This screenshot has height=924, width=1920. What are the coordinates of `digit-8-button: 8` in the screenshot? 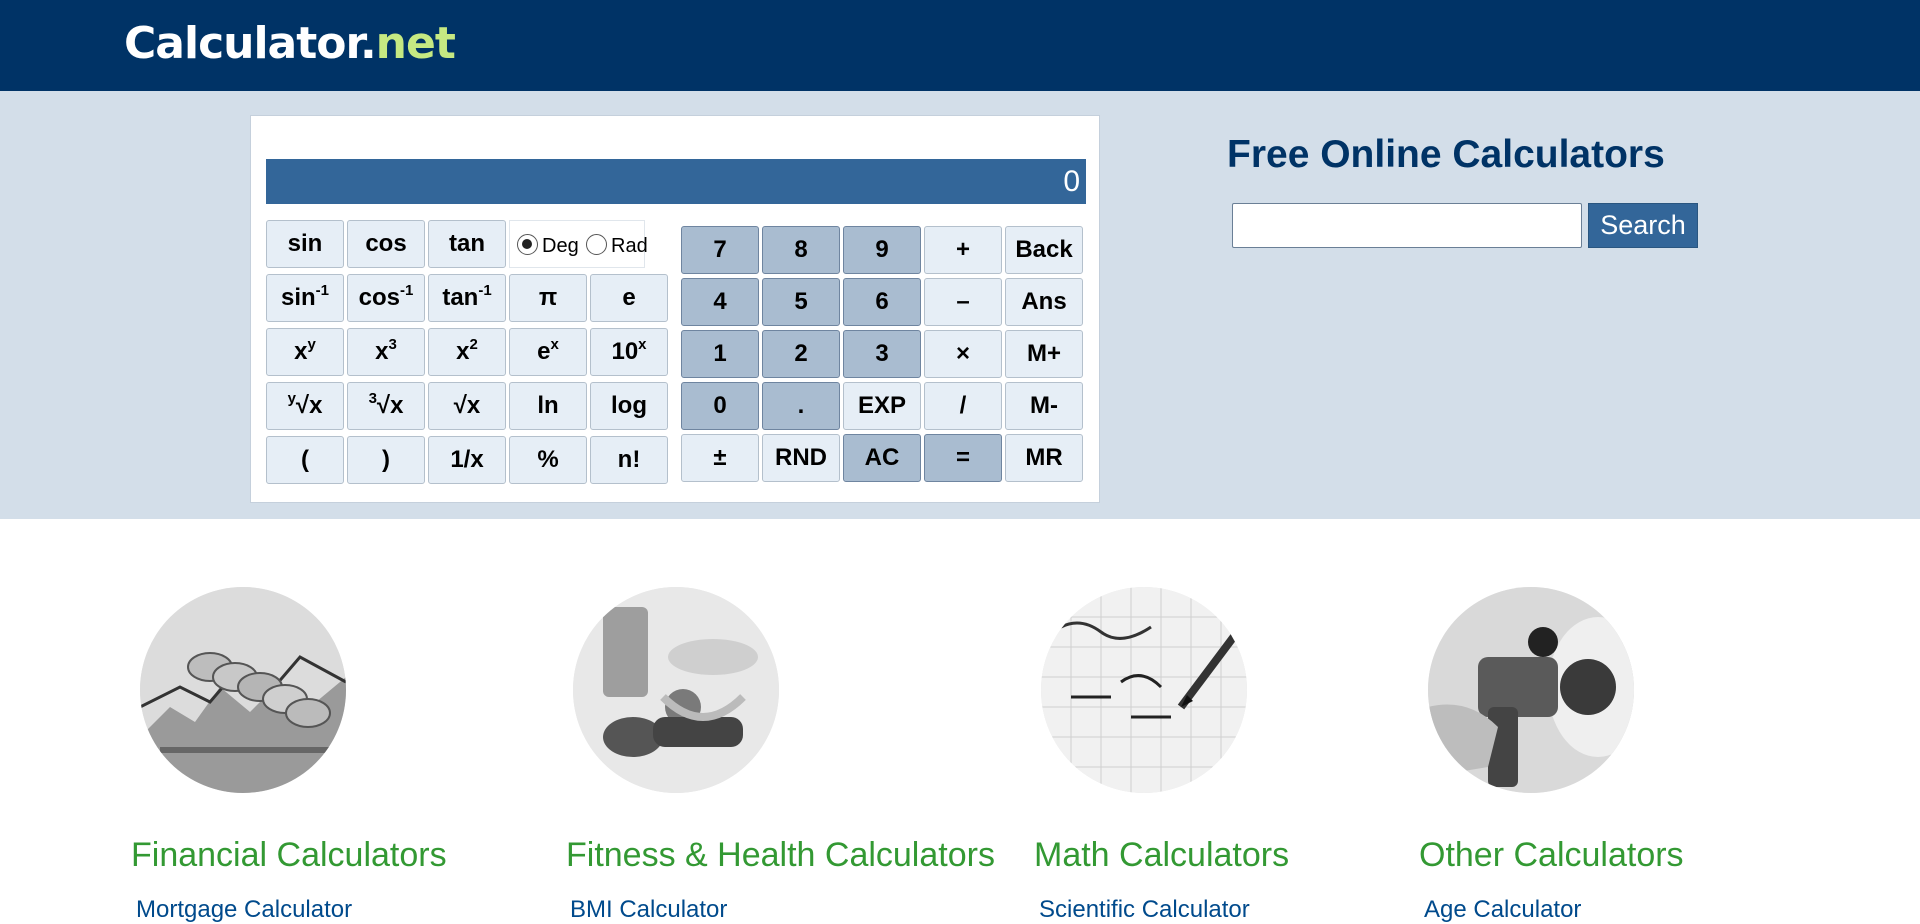 It's located at (801, 250).